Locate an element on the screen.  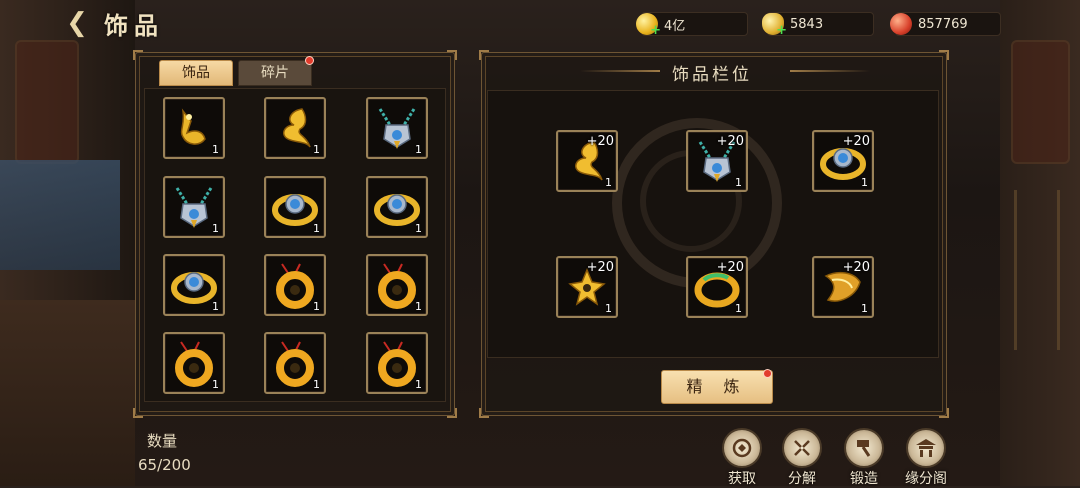
currency-ingot: + 5843 is located at coordinates (818, 25).